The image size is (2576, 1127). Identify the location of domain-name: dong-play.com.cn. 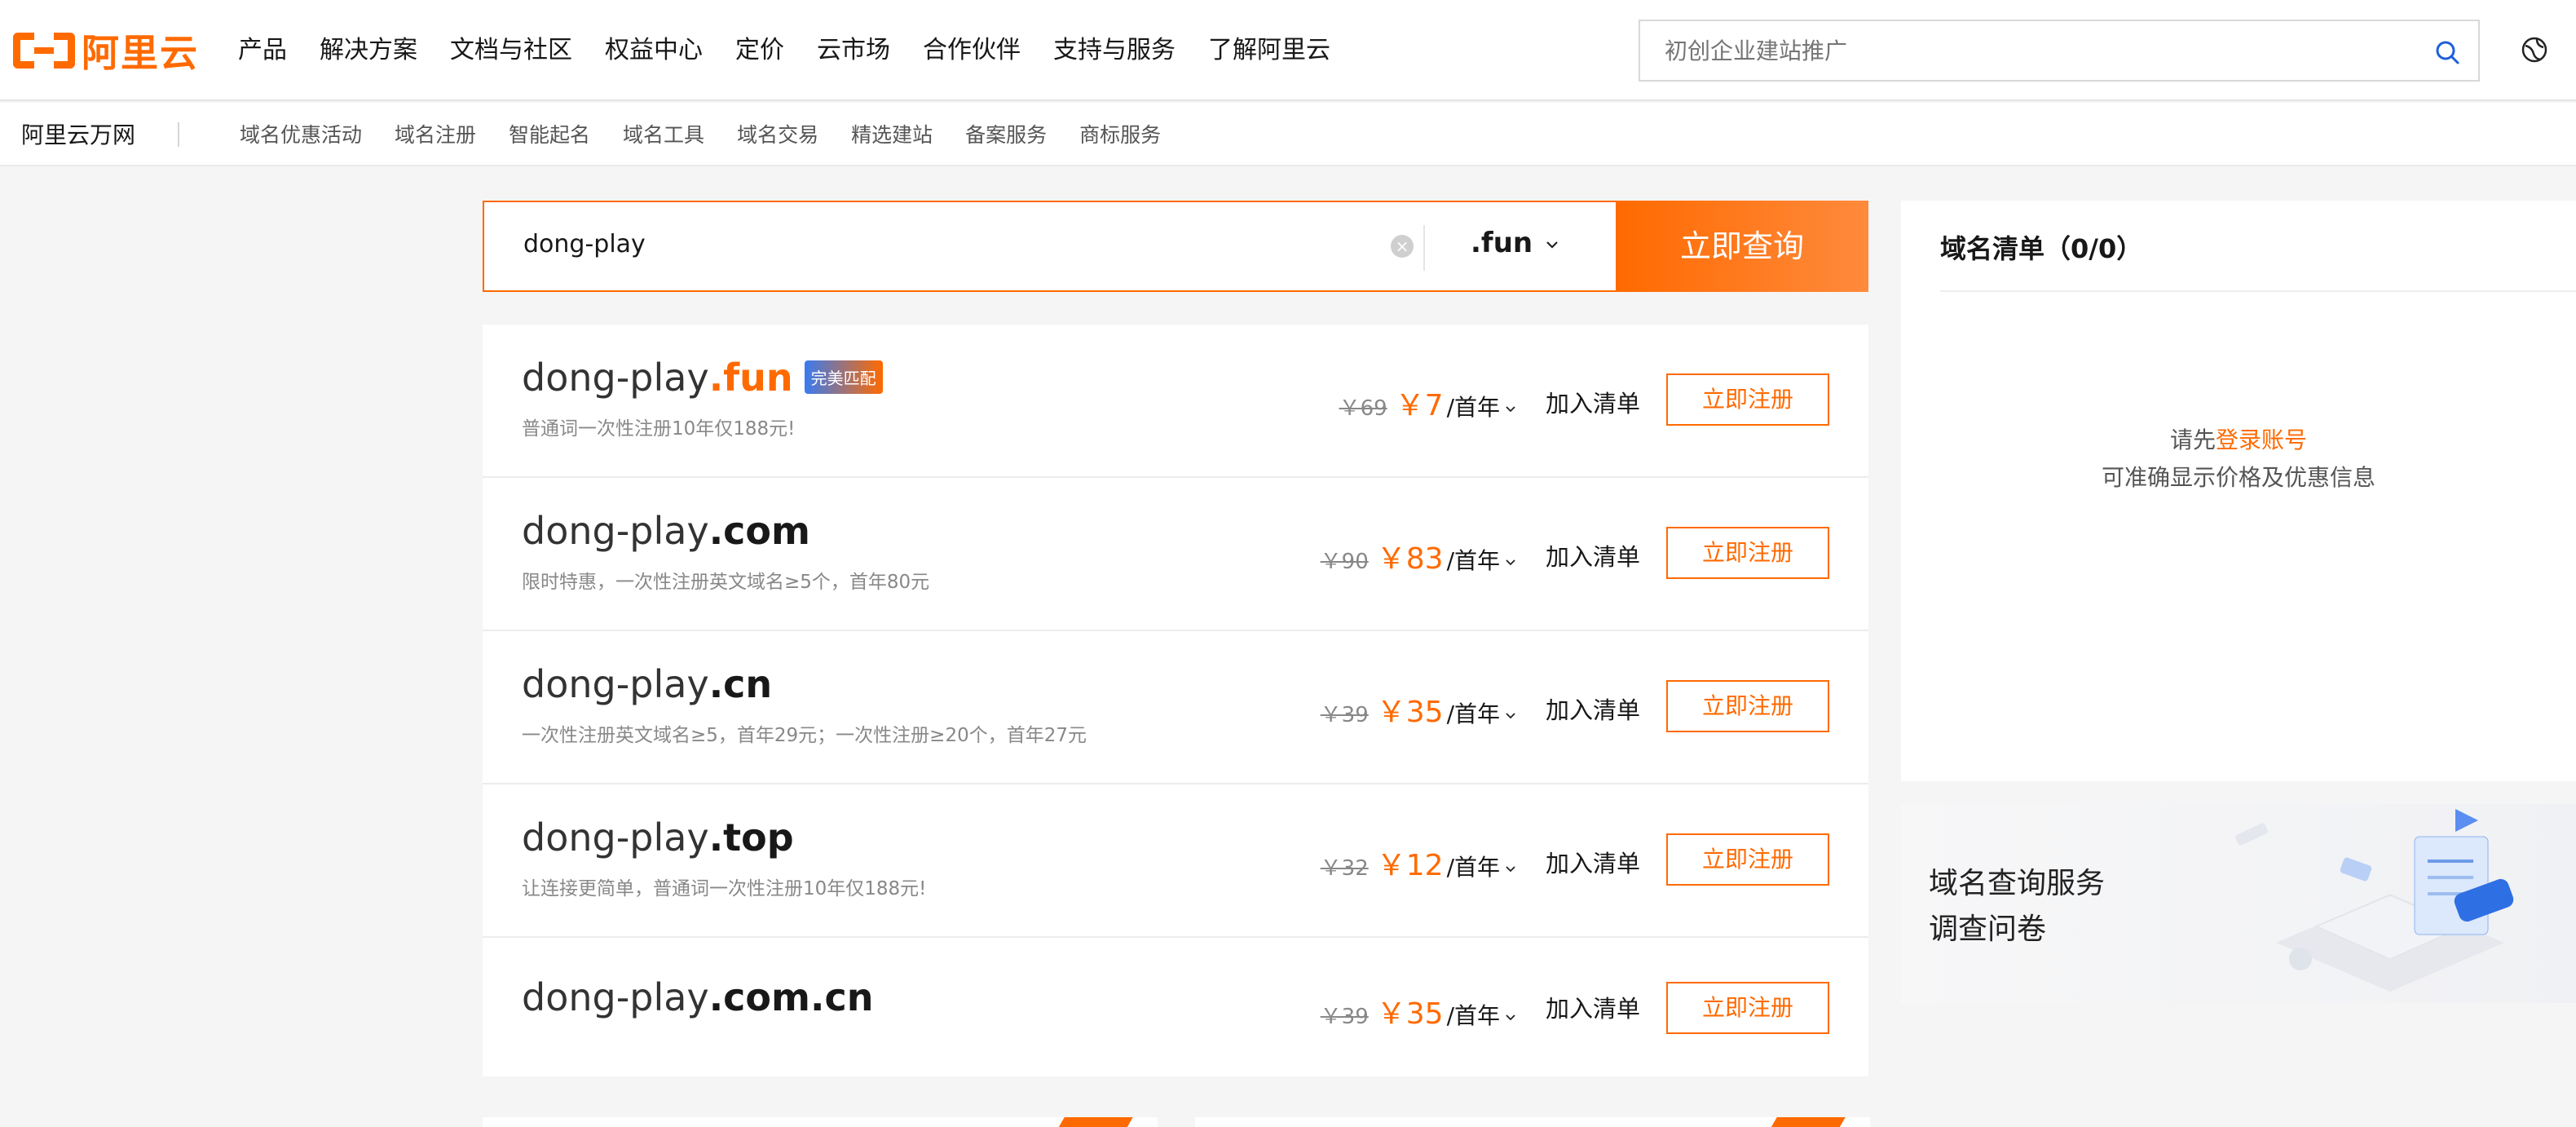
(697, 997).